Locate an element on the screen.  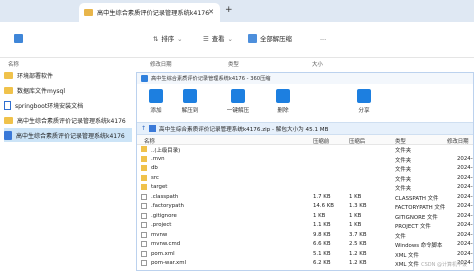
chevron-down-icon: ⌄ is located at coordinates (180, 38).